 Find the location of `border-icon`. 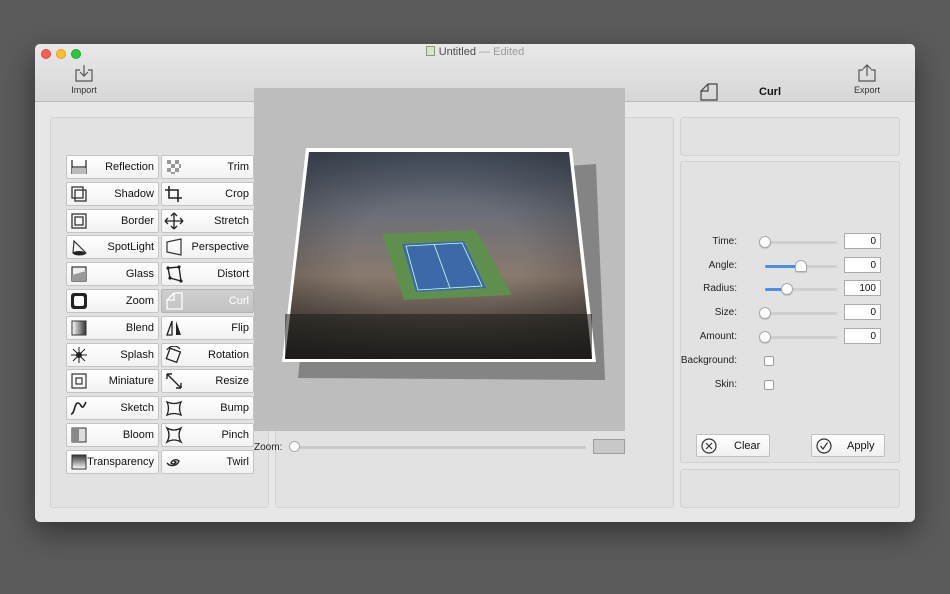

border-icon is located at coordinates (79, 220).